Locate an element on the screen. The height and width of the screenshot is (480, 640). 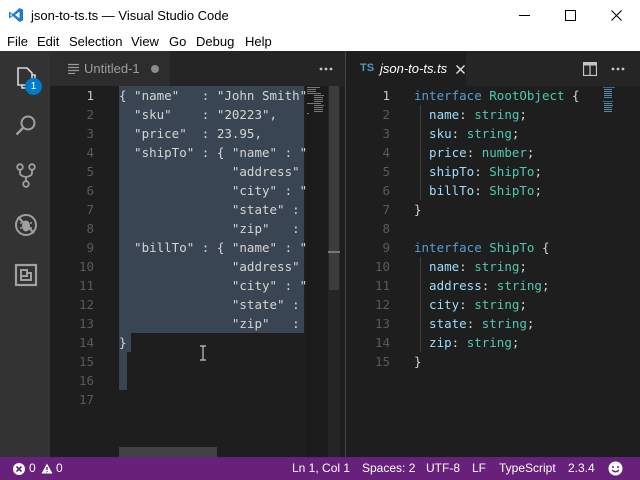
line-number: 4 is located at coordinates (90, 152).